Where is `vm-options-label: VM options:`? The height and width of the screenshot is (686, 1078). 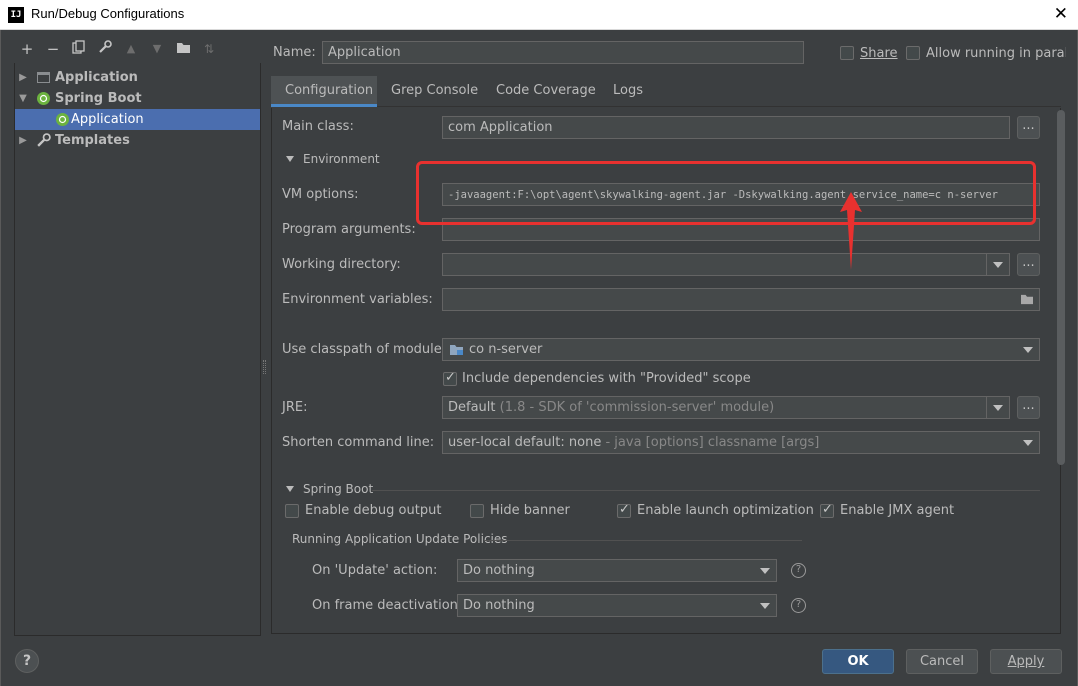
vm-options-label: VM options: is located at coordinates (320, 194).